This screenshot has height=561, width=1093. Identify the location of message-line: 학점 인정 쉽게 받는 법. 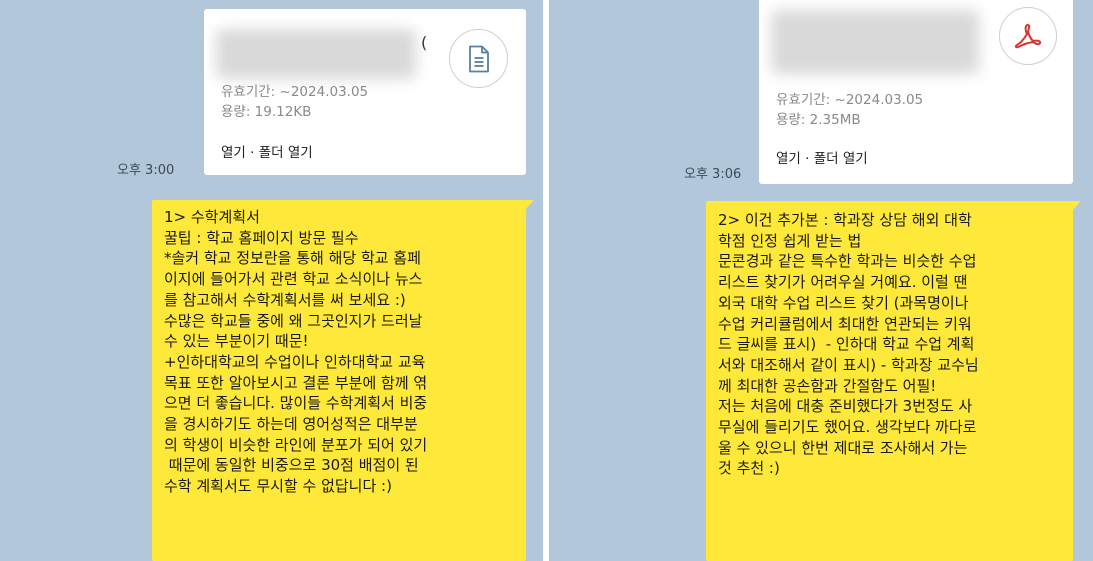
(790, 240).